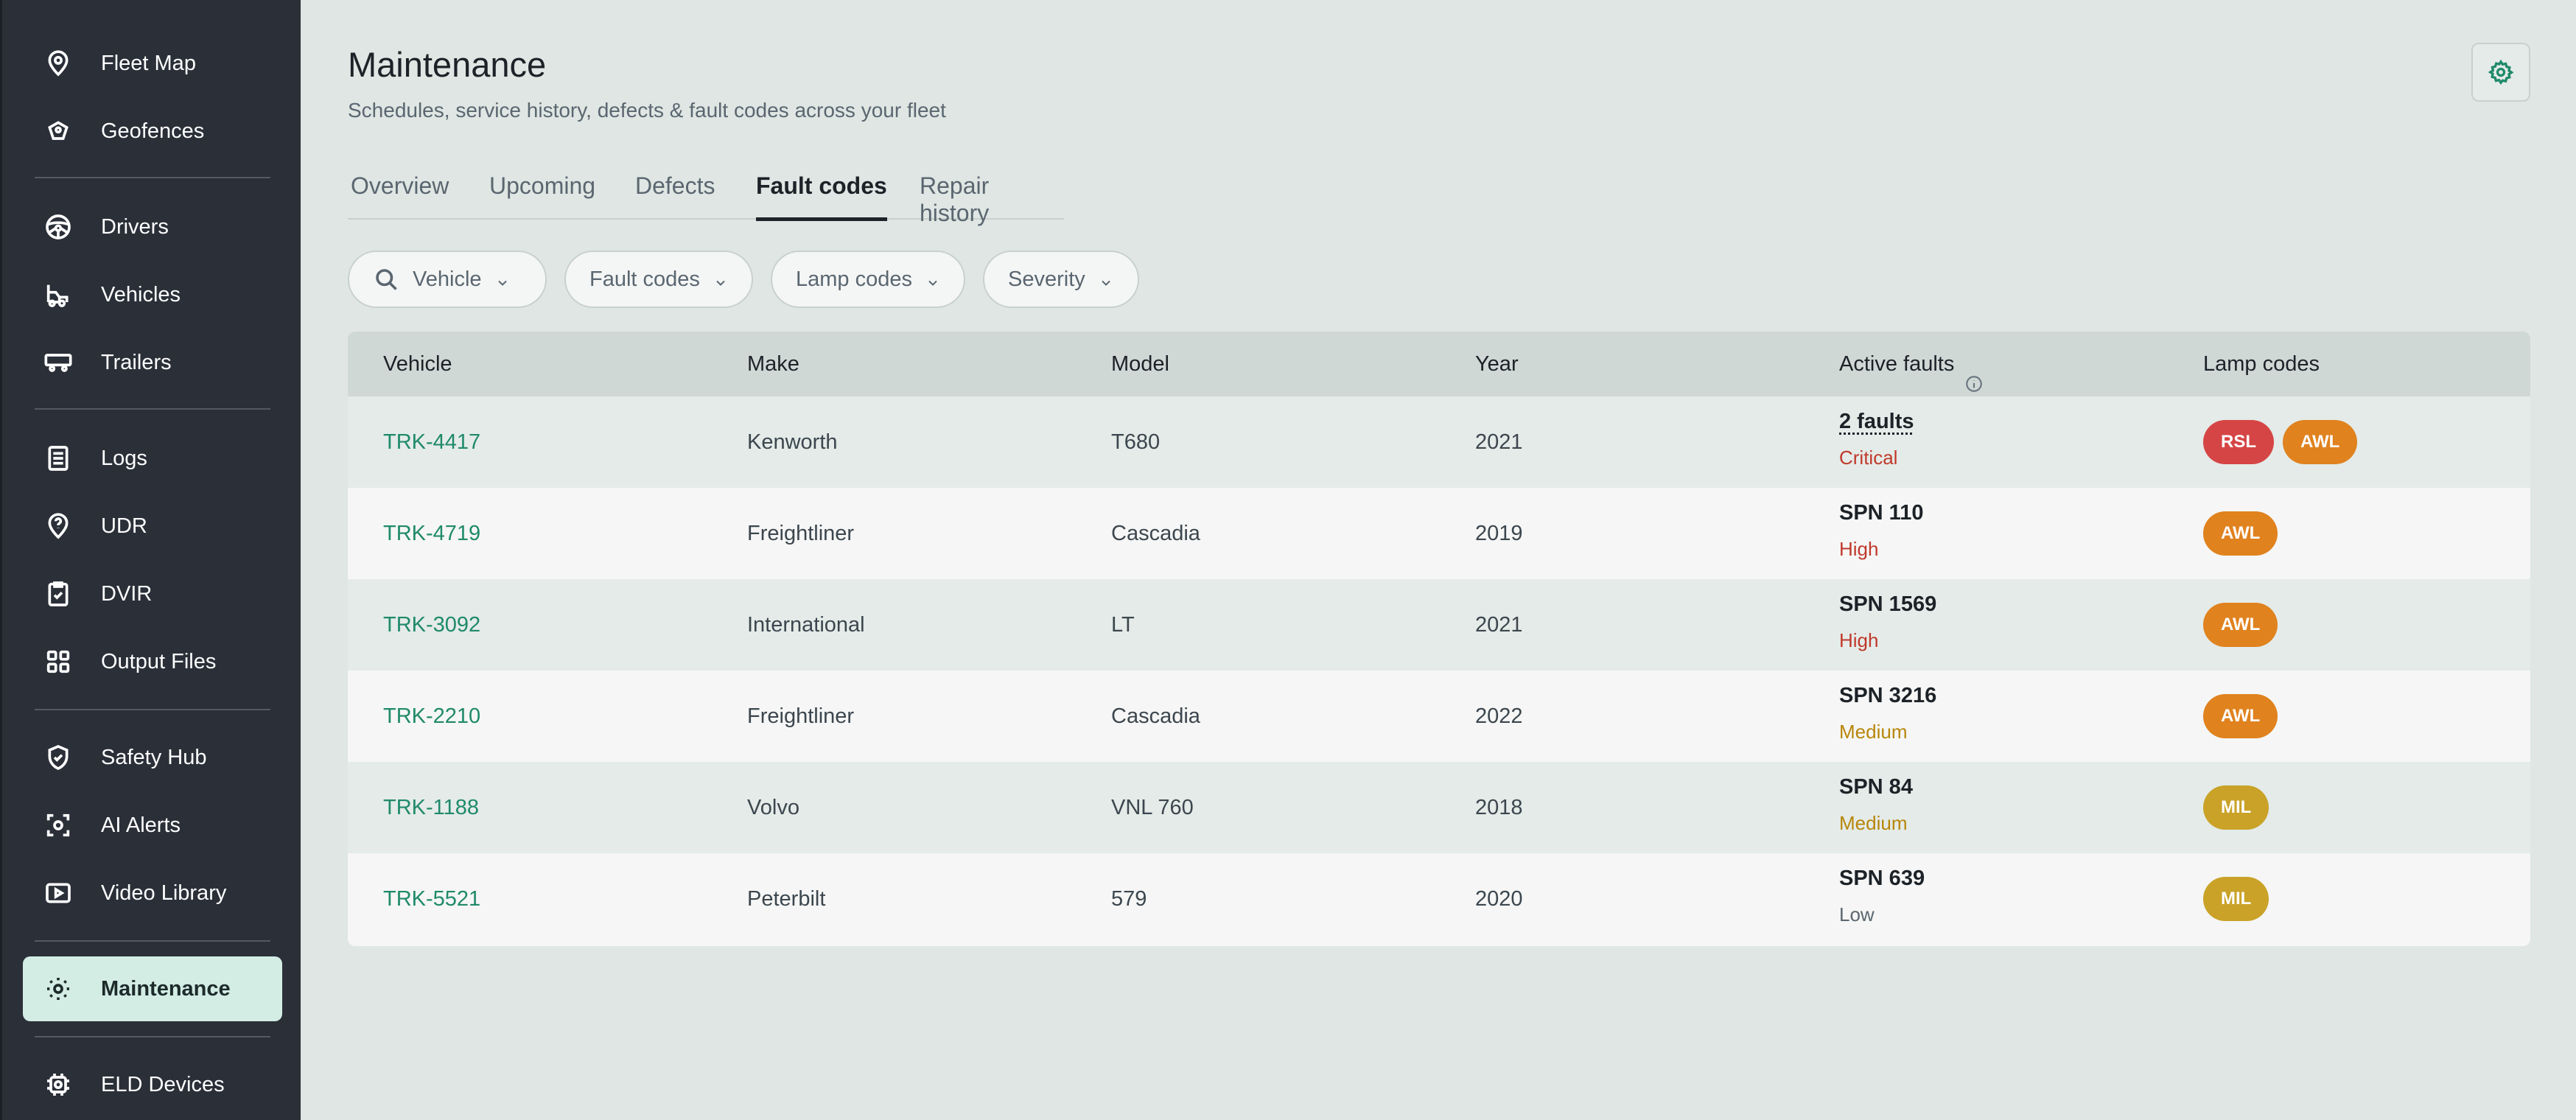 The width and height of the screenshot is (2576, 1120). What do you see at coordinates (58, 526) in the screenshot?
I see `question-pin-icon` at bounding box center [58, 526].